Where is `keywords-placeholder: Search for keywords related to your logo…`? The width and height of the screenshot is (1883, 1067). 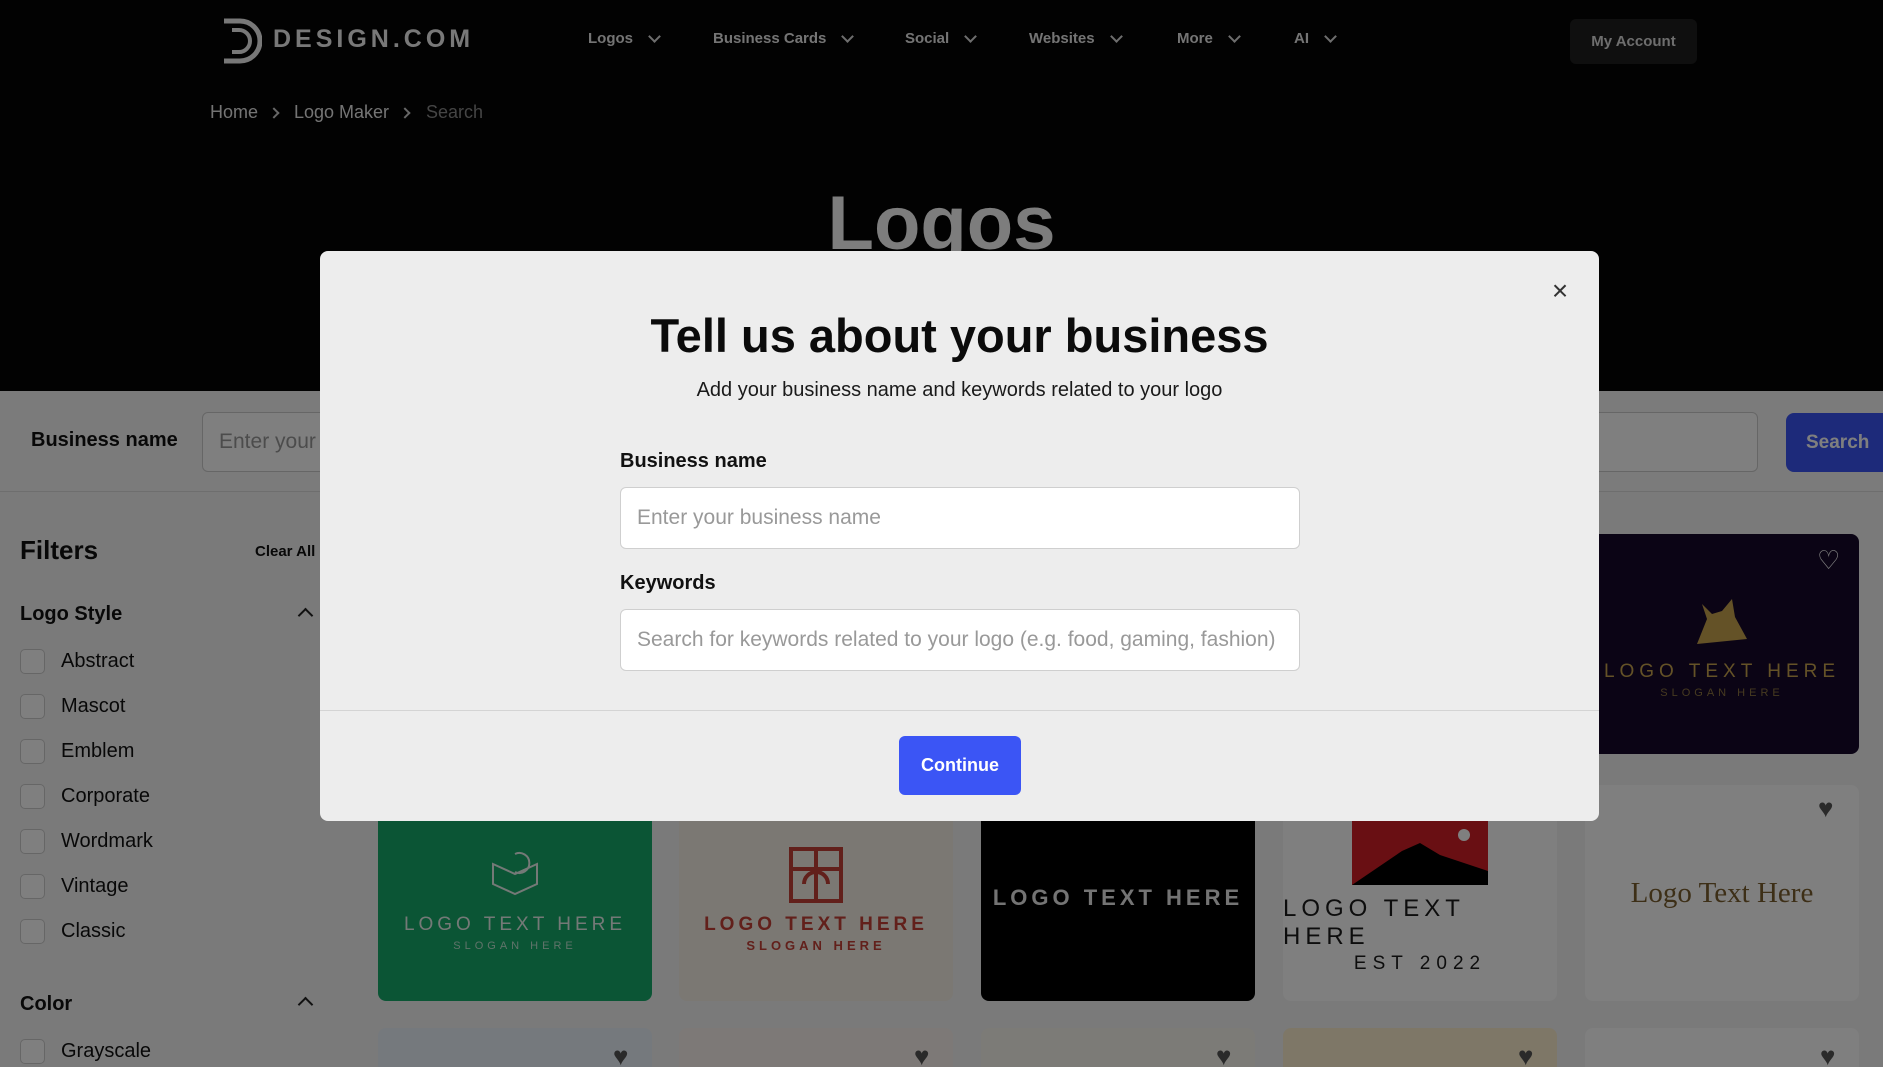
keywords-placeholder: Search for keywords related to your logo… is located at coordinates (956, 639).